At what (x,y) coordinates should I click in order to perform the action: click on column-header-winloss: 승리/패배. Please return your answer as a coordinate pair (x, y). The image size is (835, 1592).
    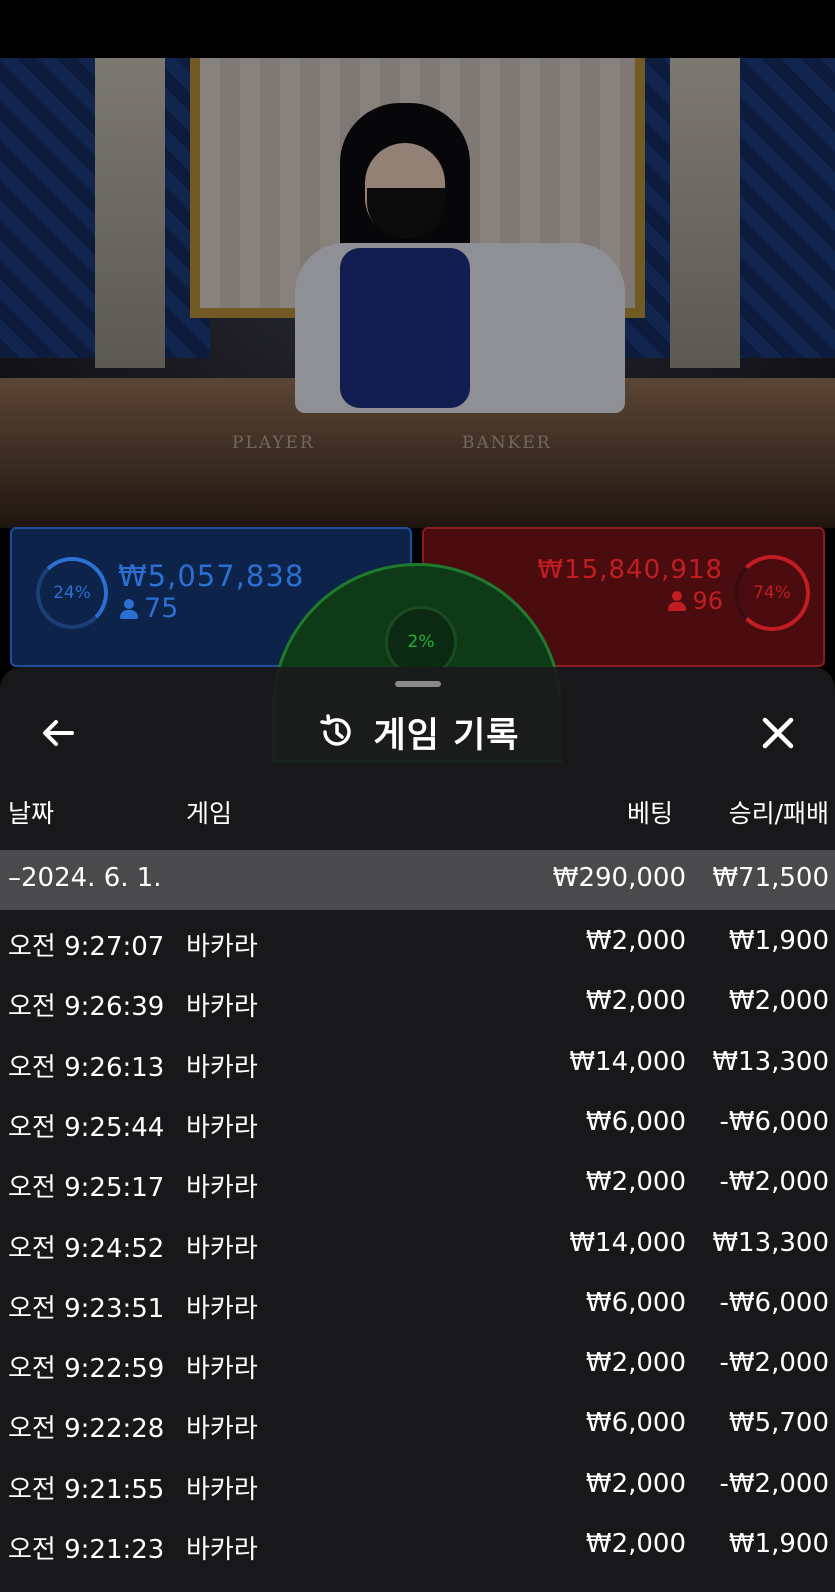
    Looking at the image, I should click on (778, 813).